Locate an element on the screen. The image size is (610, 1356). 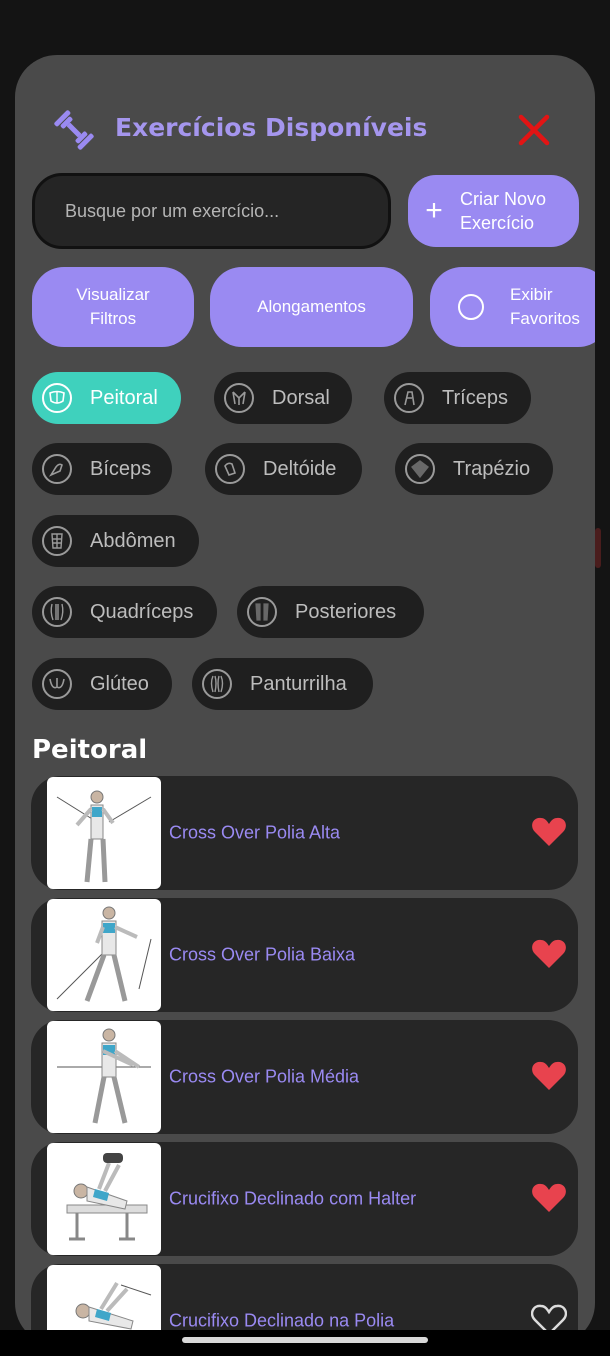
exercise-name: Cross Over Polia Alta is located at coordinates (255, 832).